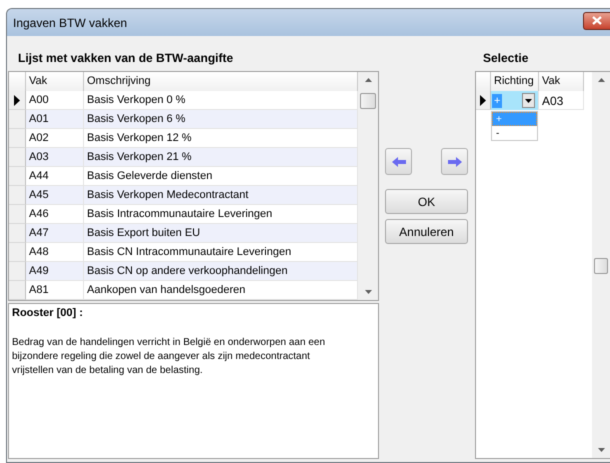 The height and width of the screenshot is (463, 610). I want to click on table-cell: Basis Geleverde diensten, so click(221, 176).